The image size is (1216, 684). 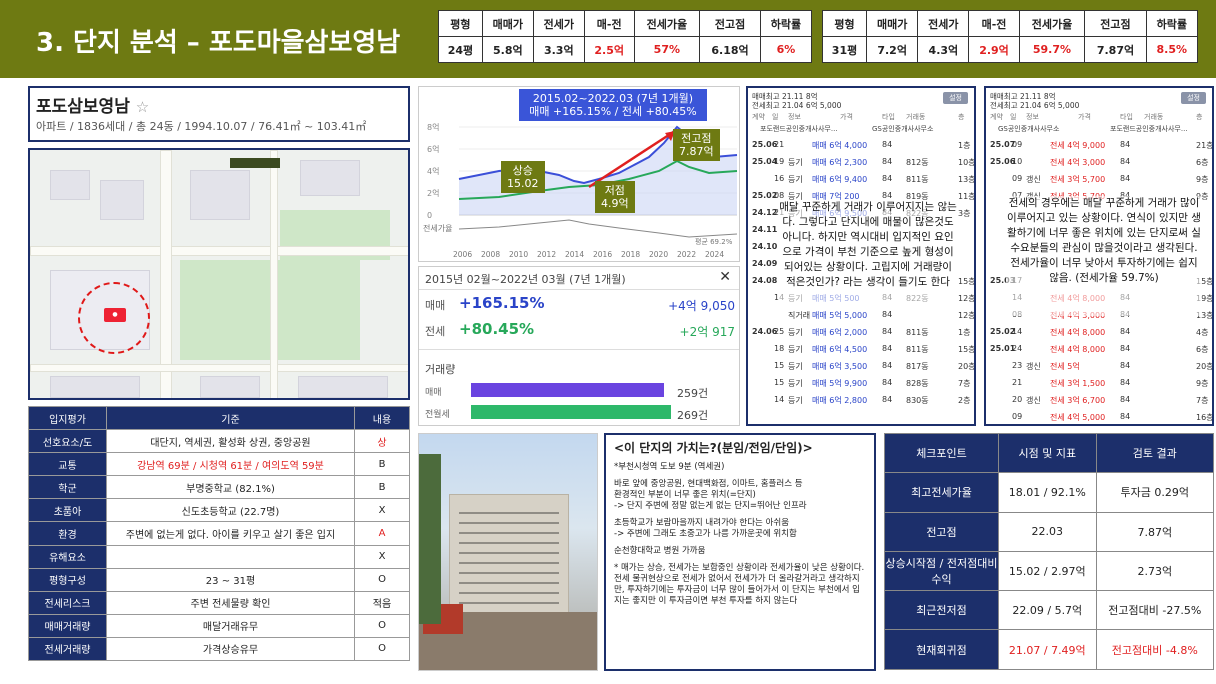 I want to click on row-result: 투자금 0.29억, so click(x=1155, y=492).